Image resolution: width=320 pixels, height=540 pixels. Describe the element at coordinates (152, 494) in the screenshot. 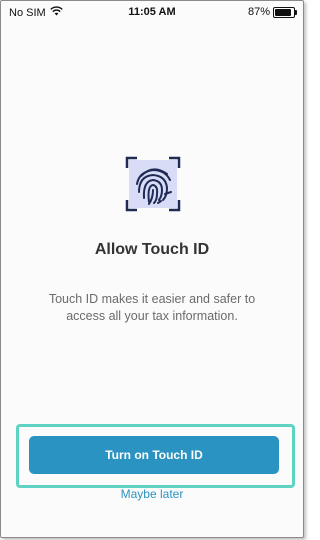

I see `maybe-later-link: Maybe later` at that location.